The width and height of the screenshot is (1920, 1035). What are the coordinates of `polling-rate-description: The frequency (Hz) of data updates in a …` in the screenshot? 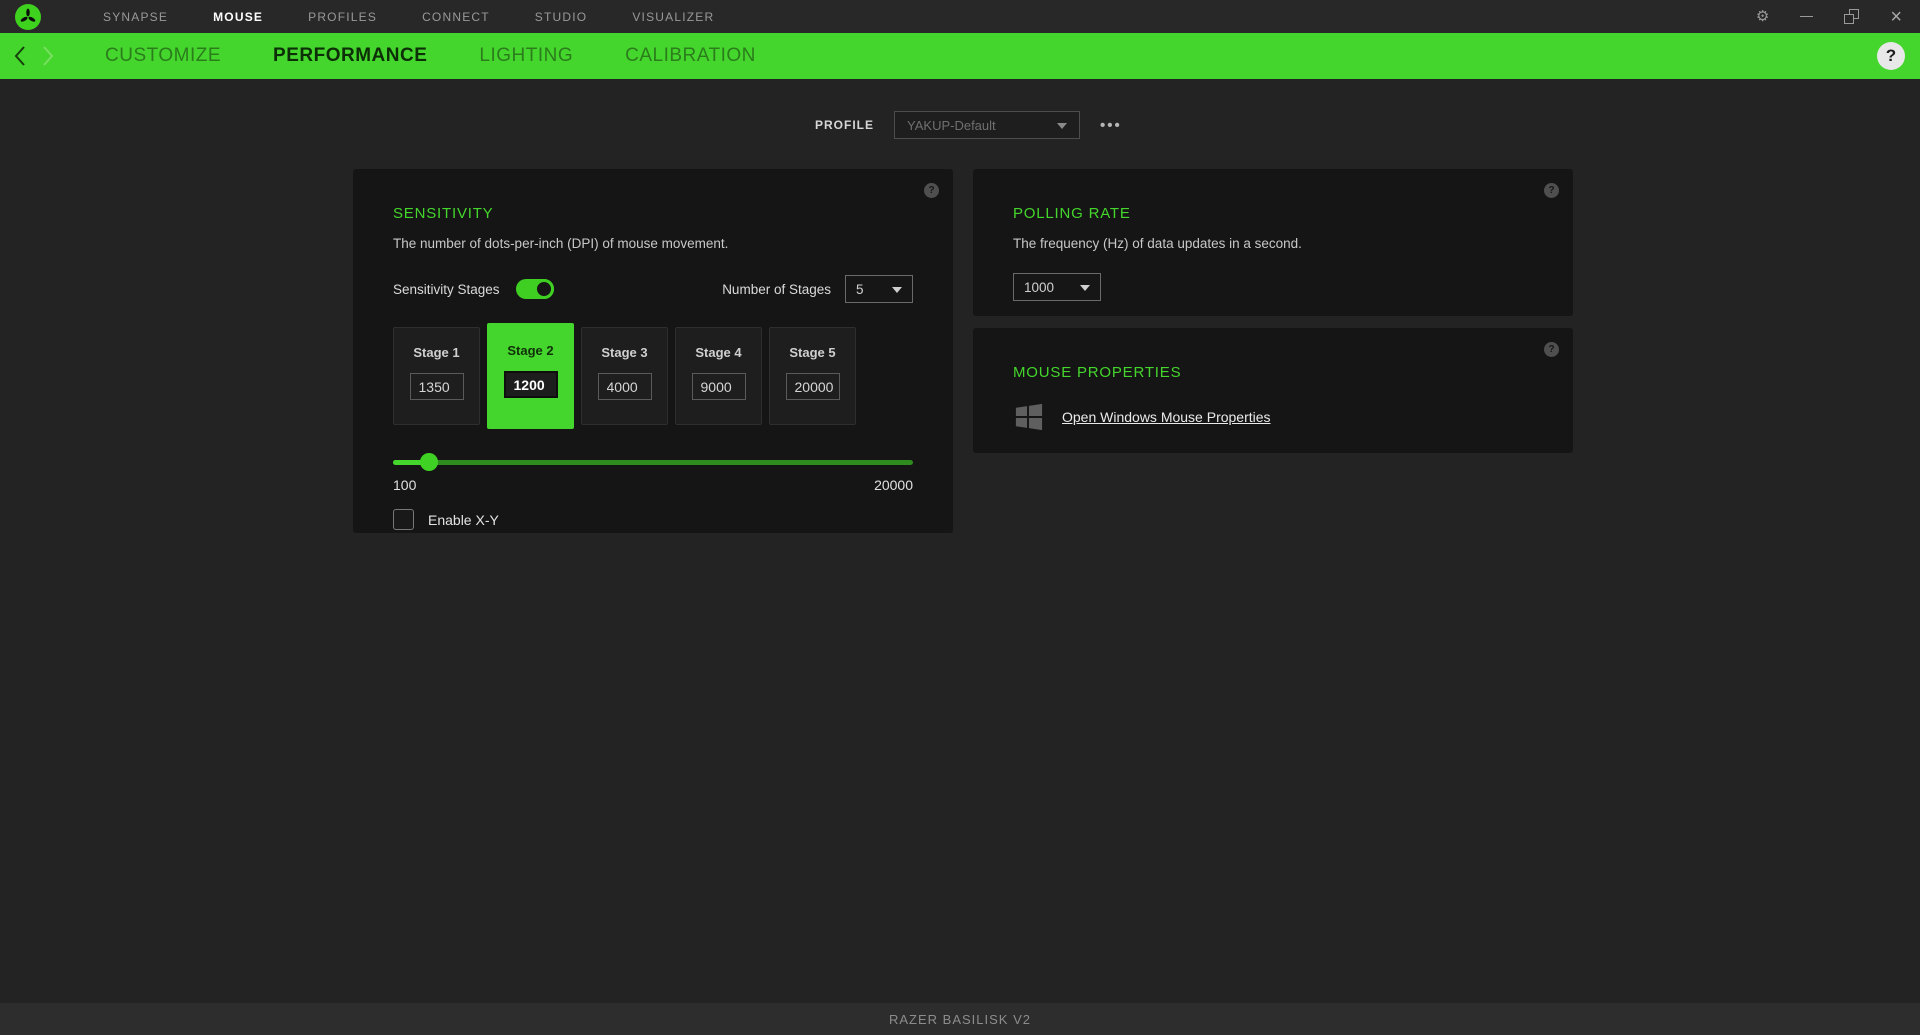 It's located at (1157, 243).